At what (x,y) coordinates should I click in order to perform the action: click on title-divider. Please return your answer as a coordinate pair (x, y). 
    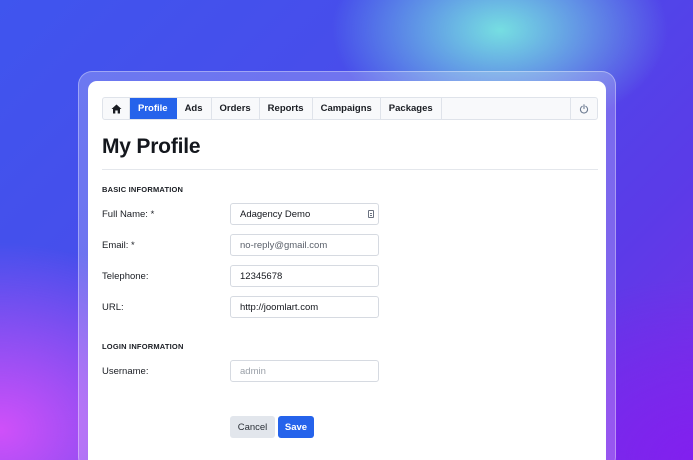
    Looking at the image, I should click on (350, 169).